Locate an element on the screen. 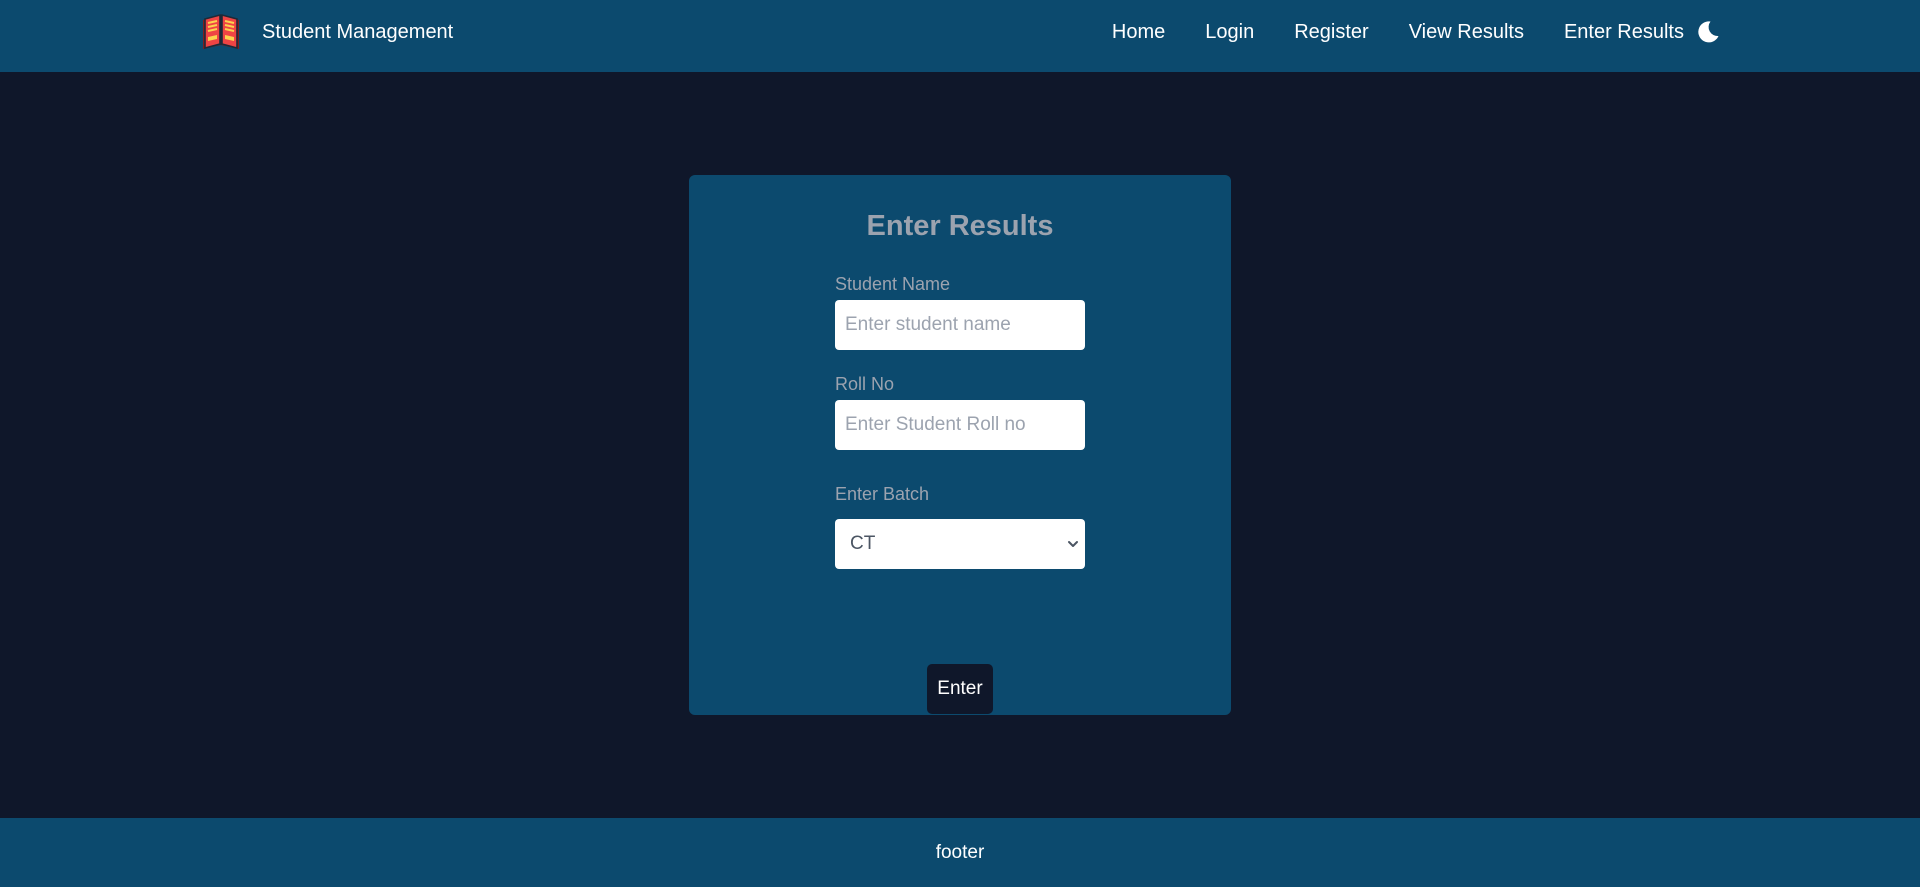  footer: footer is located at coordinates (960, 852).